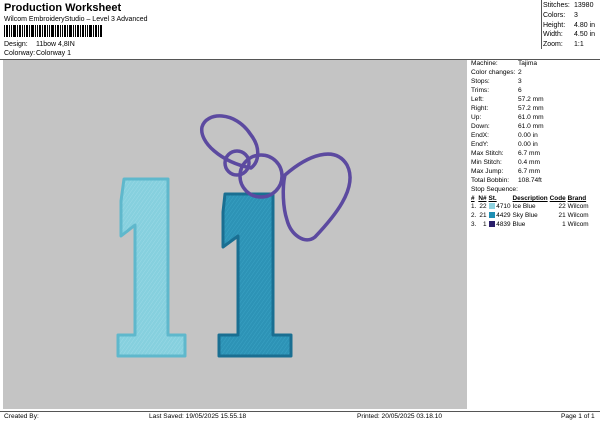 The height and width of the screenshot is (424, 600). I want to click on footer-divider, so click(300, 411).